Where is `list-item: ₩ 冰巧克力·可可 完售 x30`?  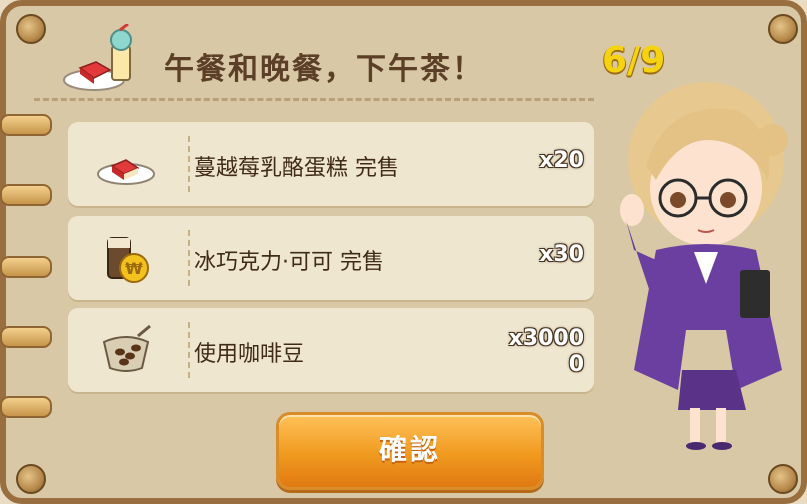
list-item: ₩ 冰巧克力·可可 完售 x30 is located at coordinates (331, 258).